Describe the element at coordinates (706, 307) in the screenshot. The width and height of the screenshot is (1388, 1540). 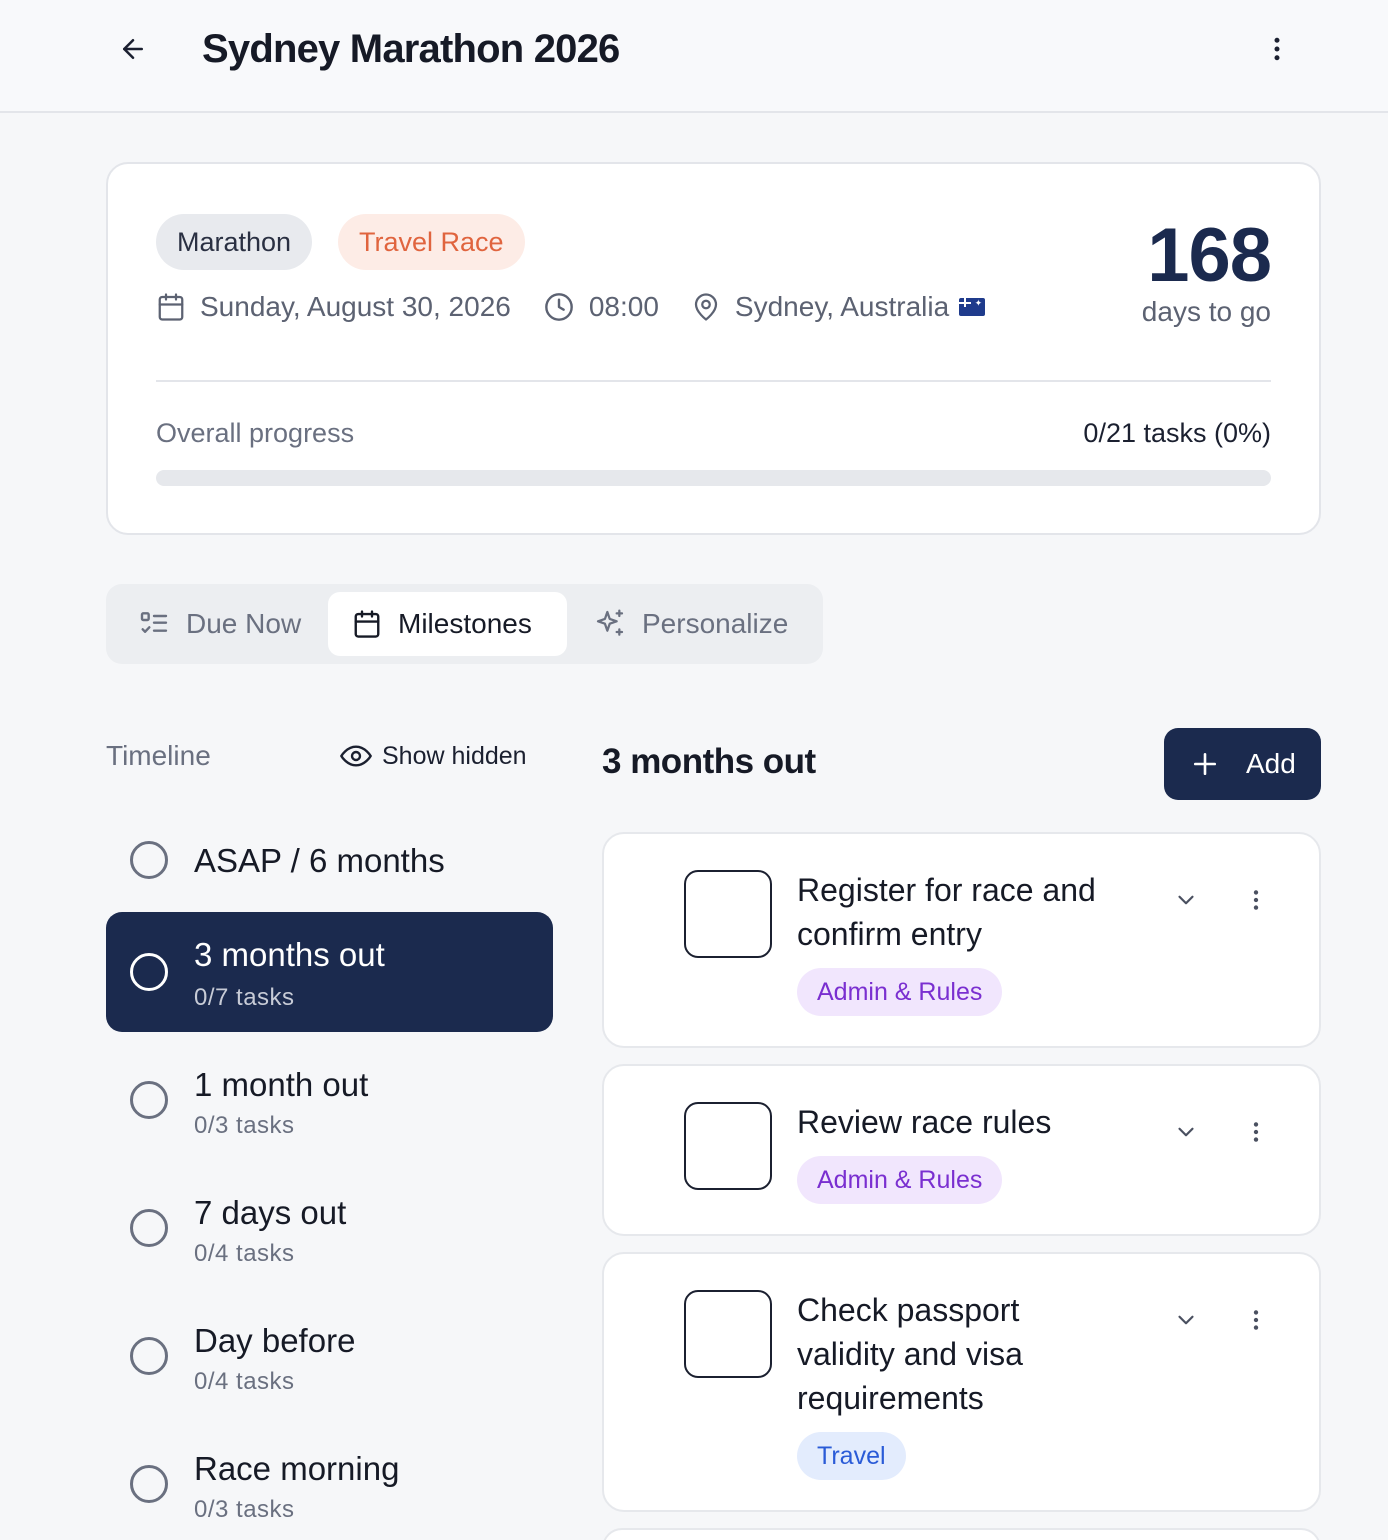
I see `map-pin-icon` at that location.